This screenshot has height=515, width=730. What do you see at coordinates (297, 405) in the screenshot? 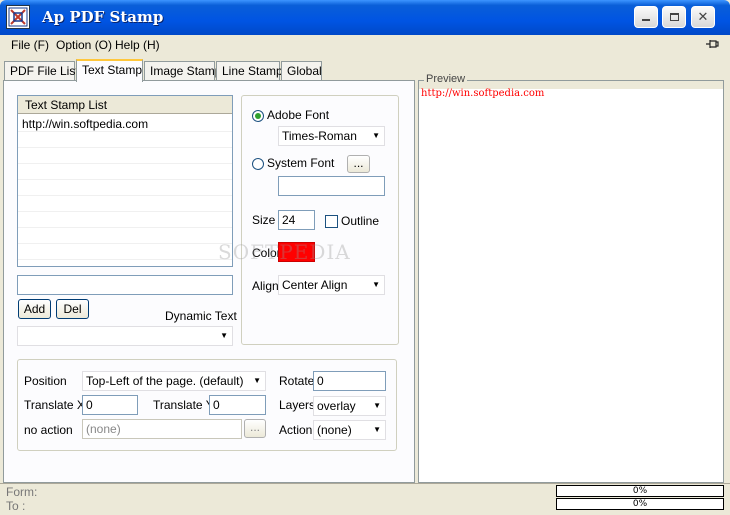
I see `layers-label: Layers` at bounding box center [297, 405].